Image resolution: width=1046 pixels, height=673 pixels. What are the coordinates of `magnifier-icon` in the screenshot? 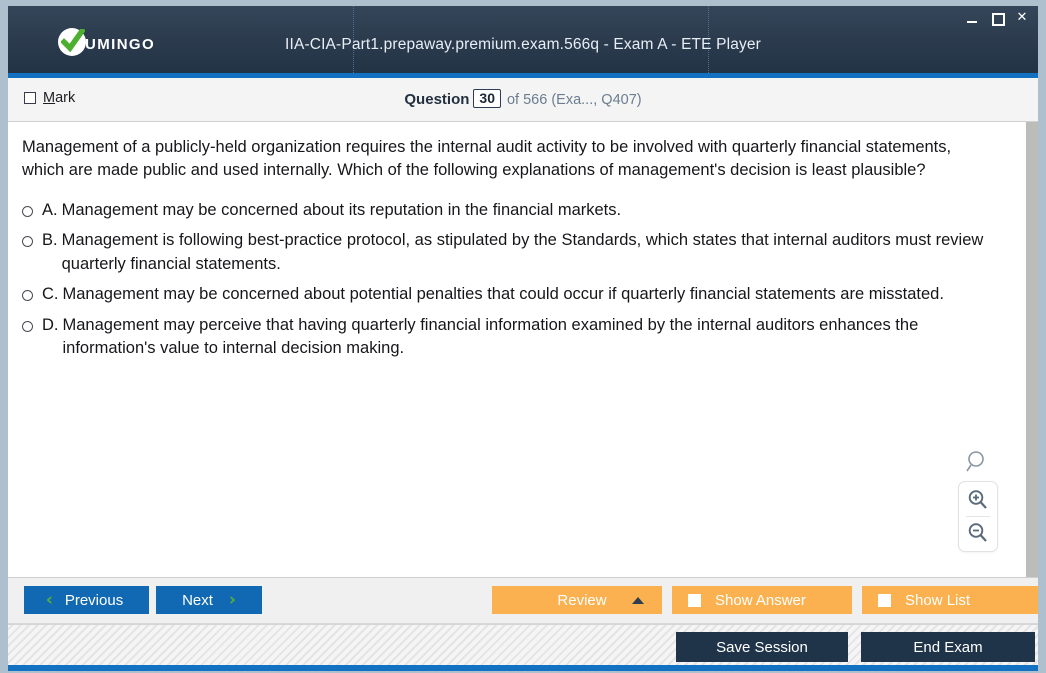 It's located at (978, 462).